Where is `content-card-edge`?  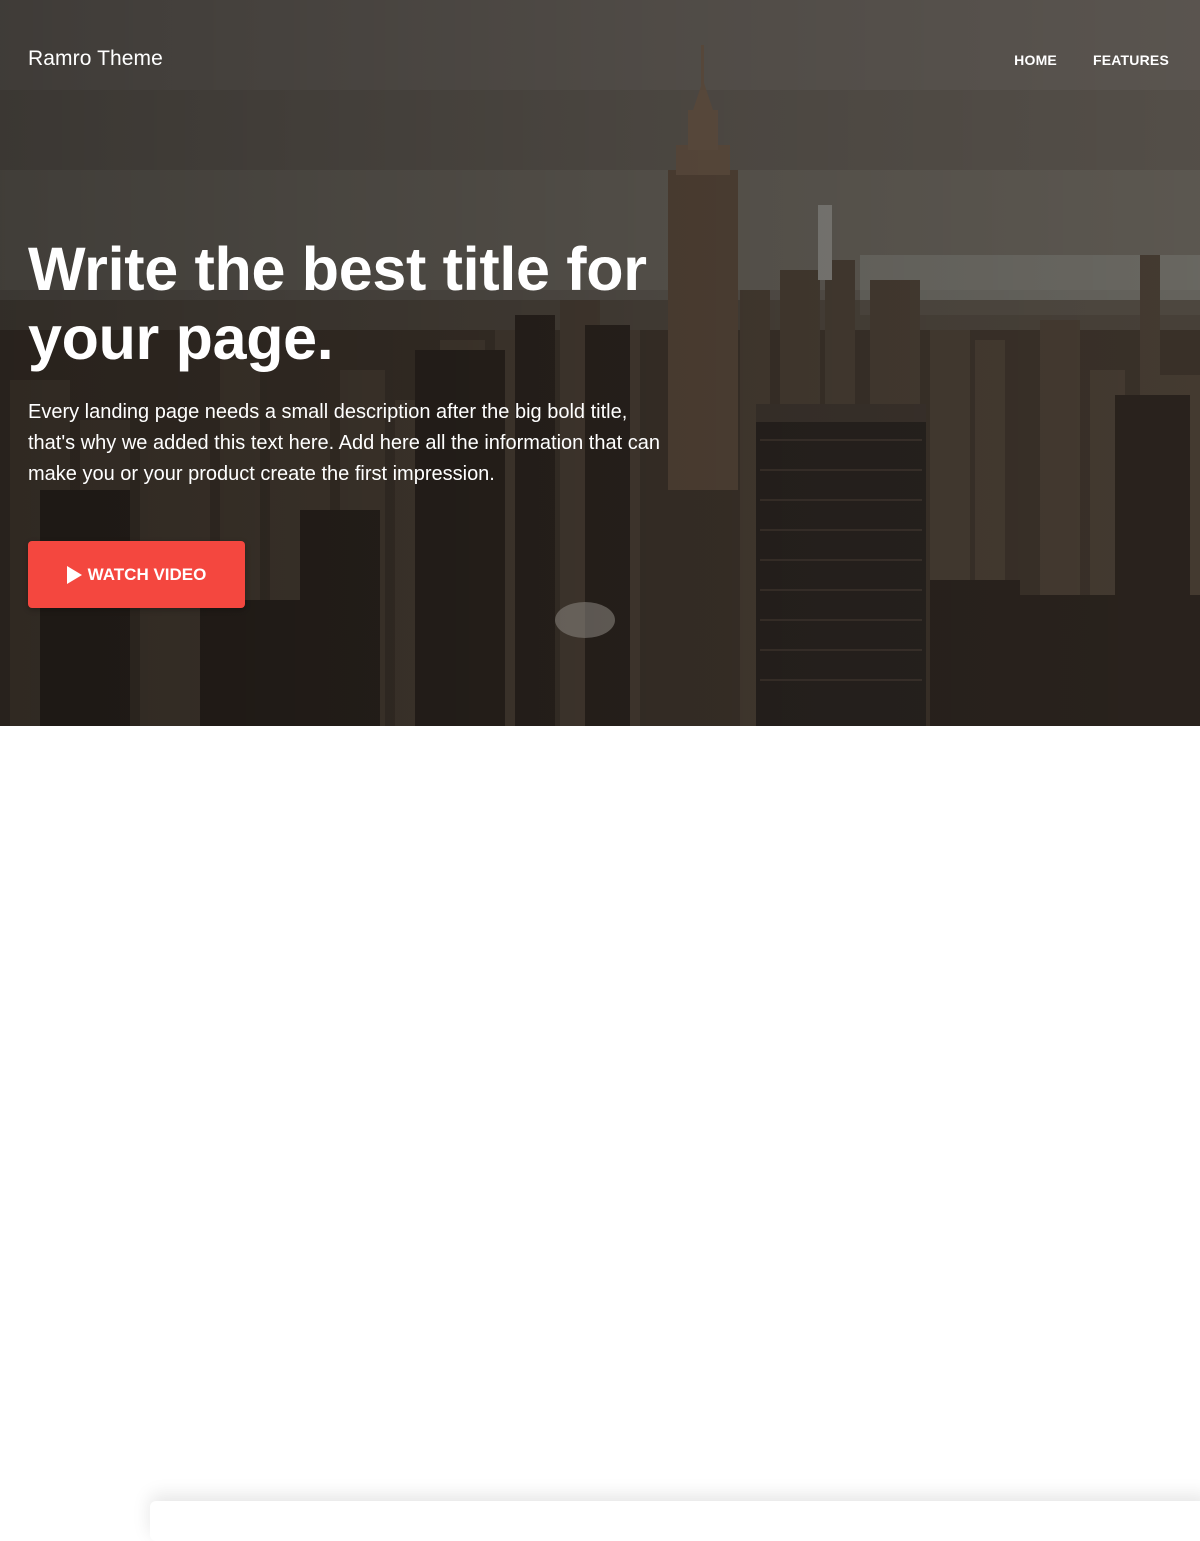 content-card-edge is located at coordinates (675, 1521).